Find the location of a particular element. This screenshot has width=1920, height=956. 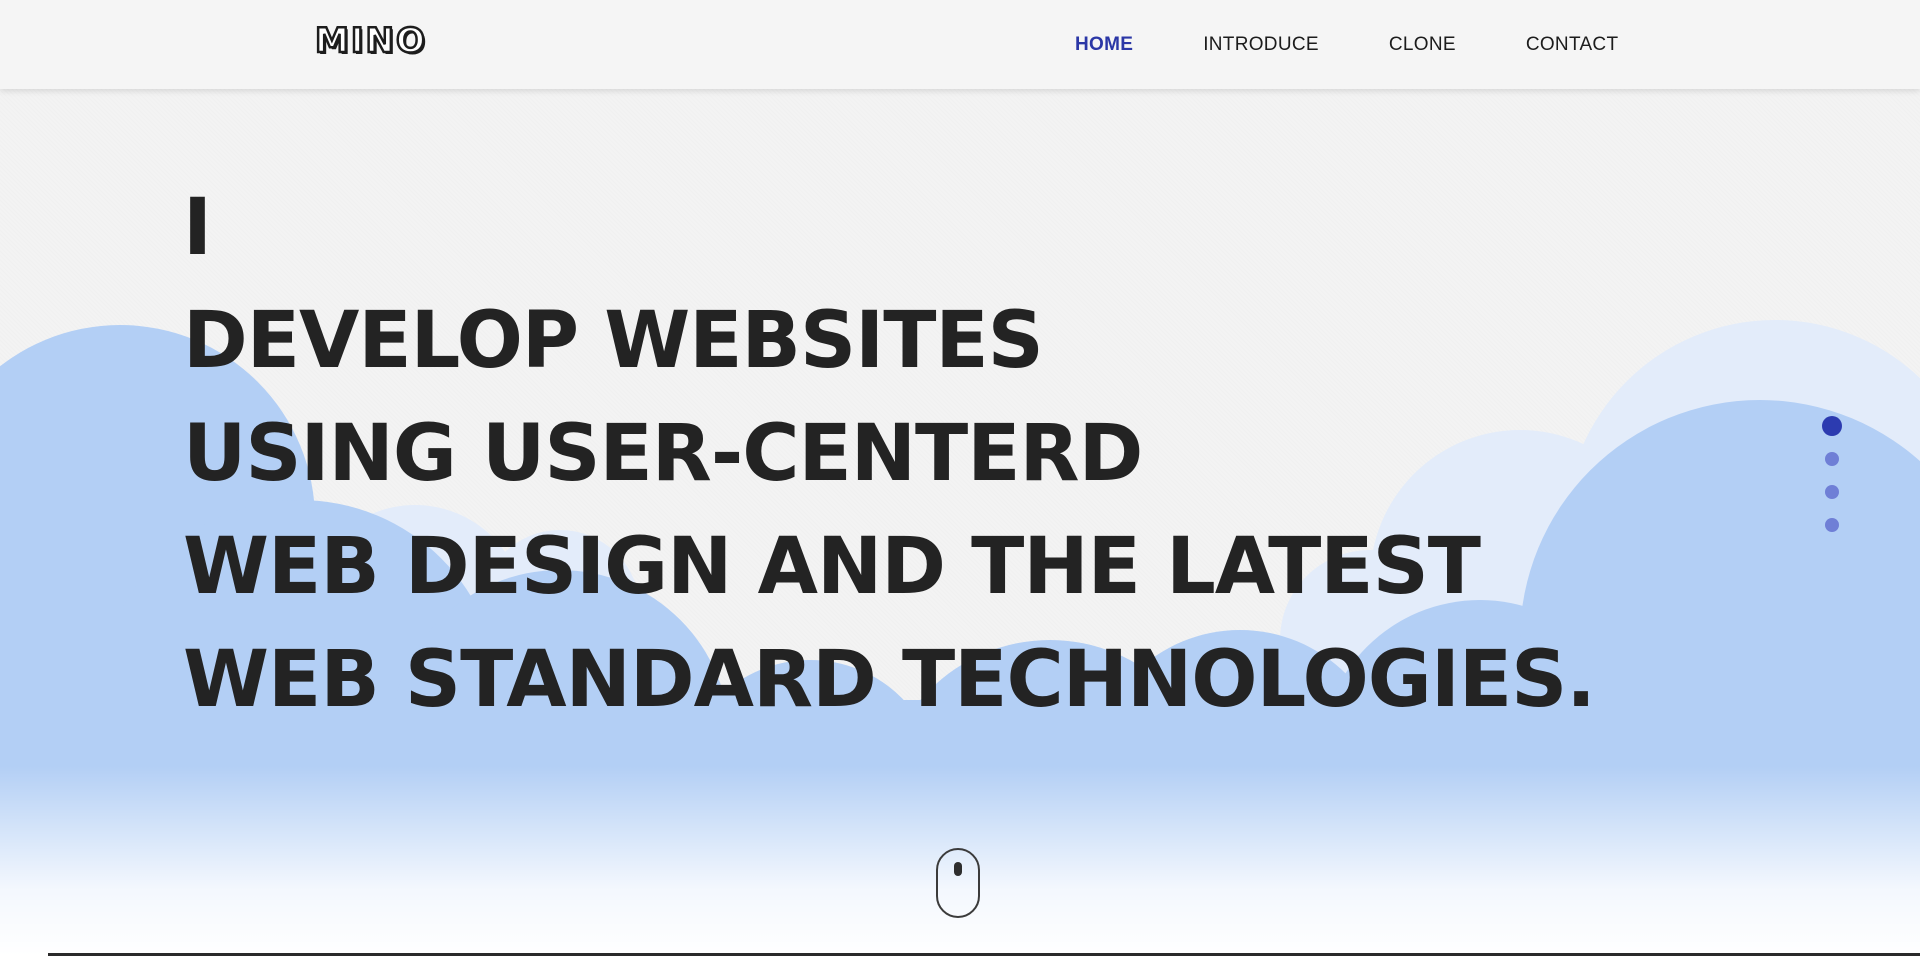

main-nav: HOME INTRODUCE CLONE CONTACT is located at coordinates (1346, 44).